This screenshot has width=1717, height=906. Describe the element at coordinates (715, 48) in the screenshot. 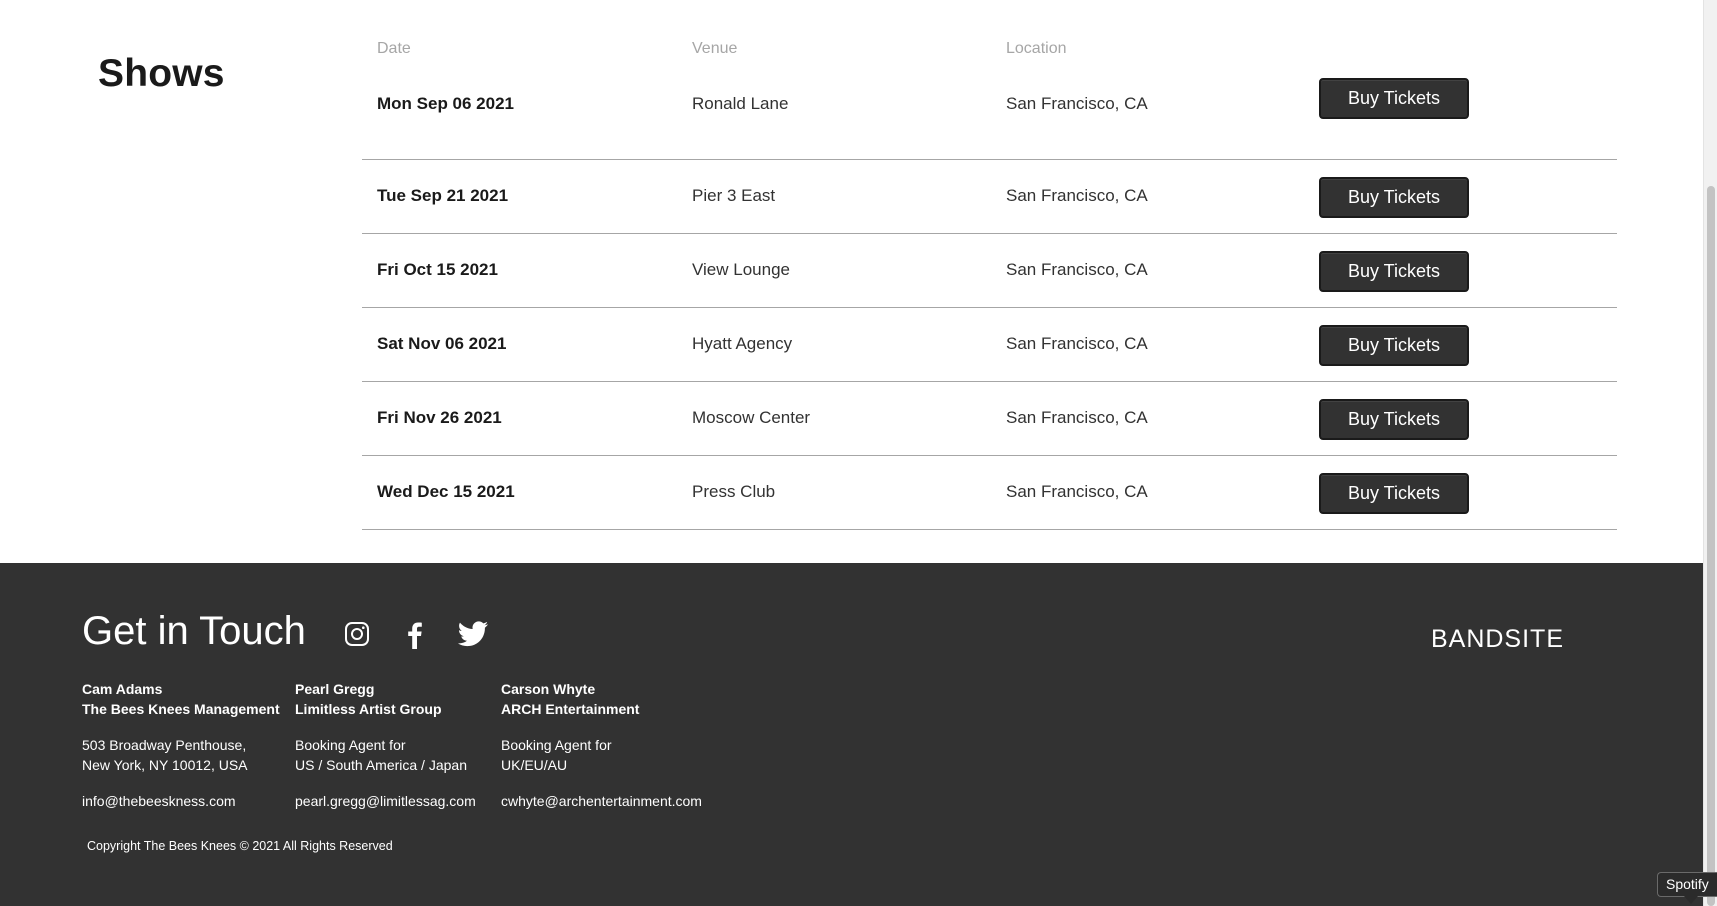

I see `header-venue: Venue` at that location.